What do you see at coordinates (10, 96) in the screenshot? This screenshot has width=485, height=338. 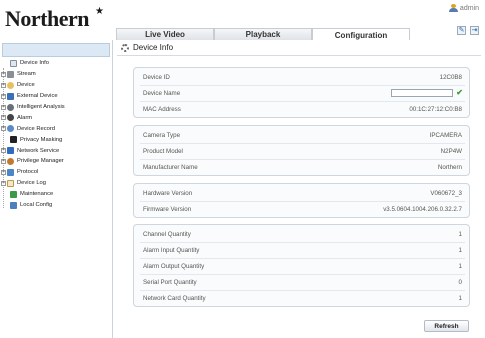 I see `external-device-icon` at bounding box center [10, 96].